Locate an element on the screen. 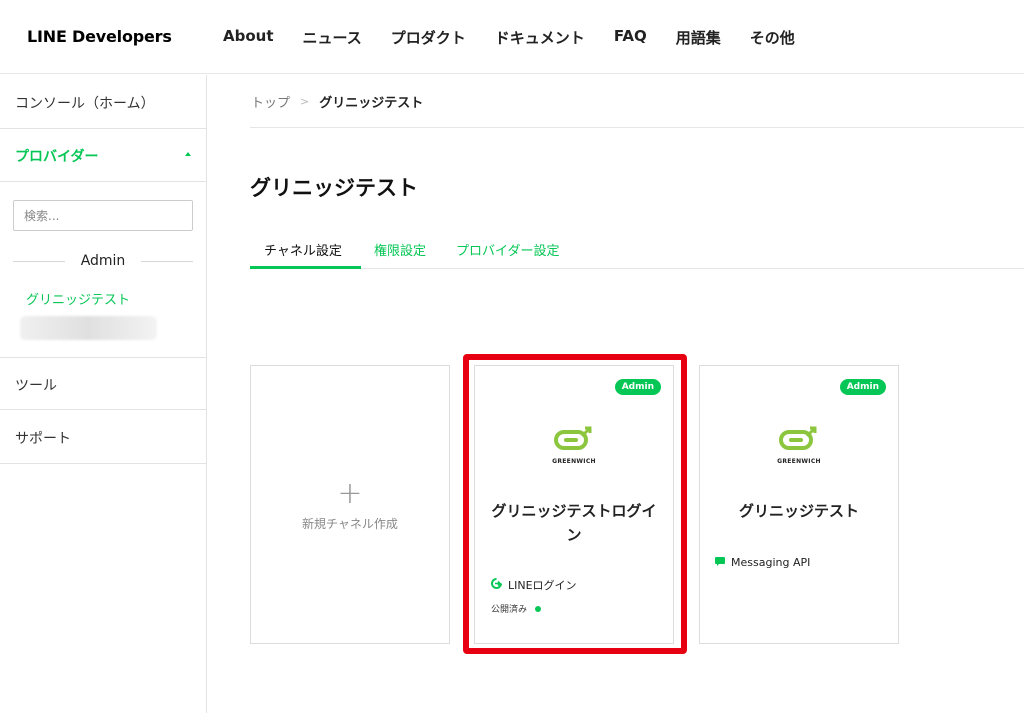  create-channel-card: + 新規チャネル作成 is located at coordinates (350, 504).